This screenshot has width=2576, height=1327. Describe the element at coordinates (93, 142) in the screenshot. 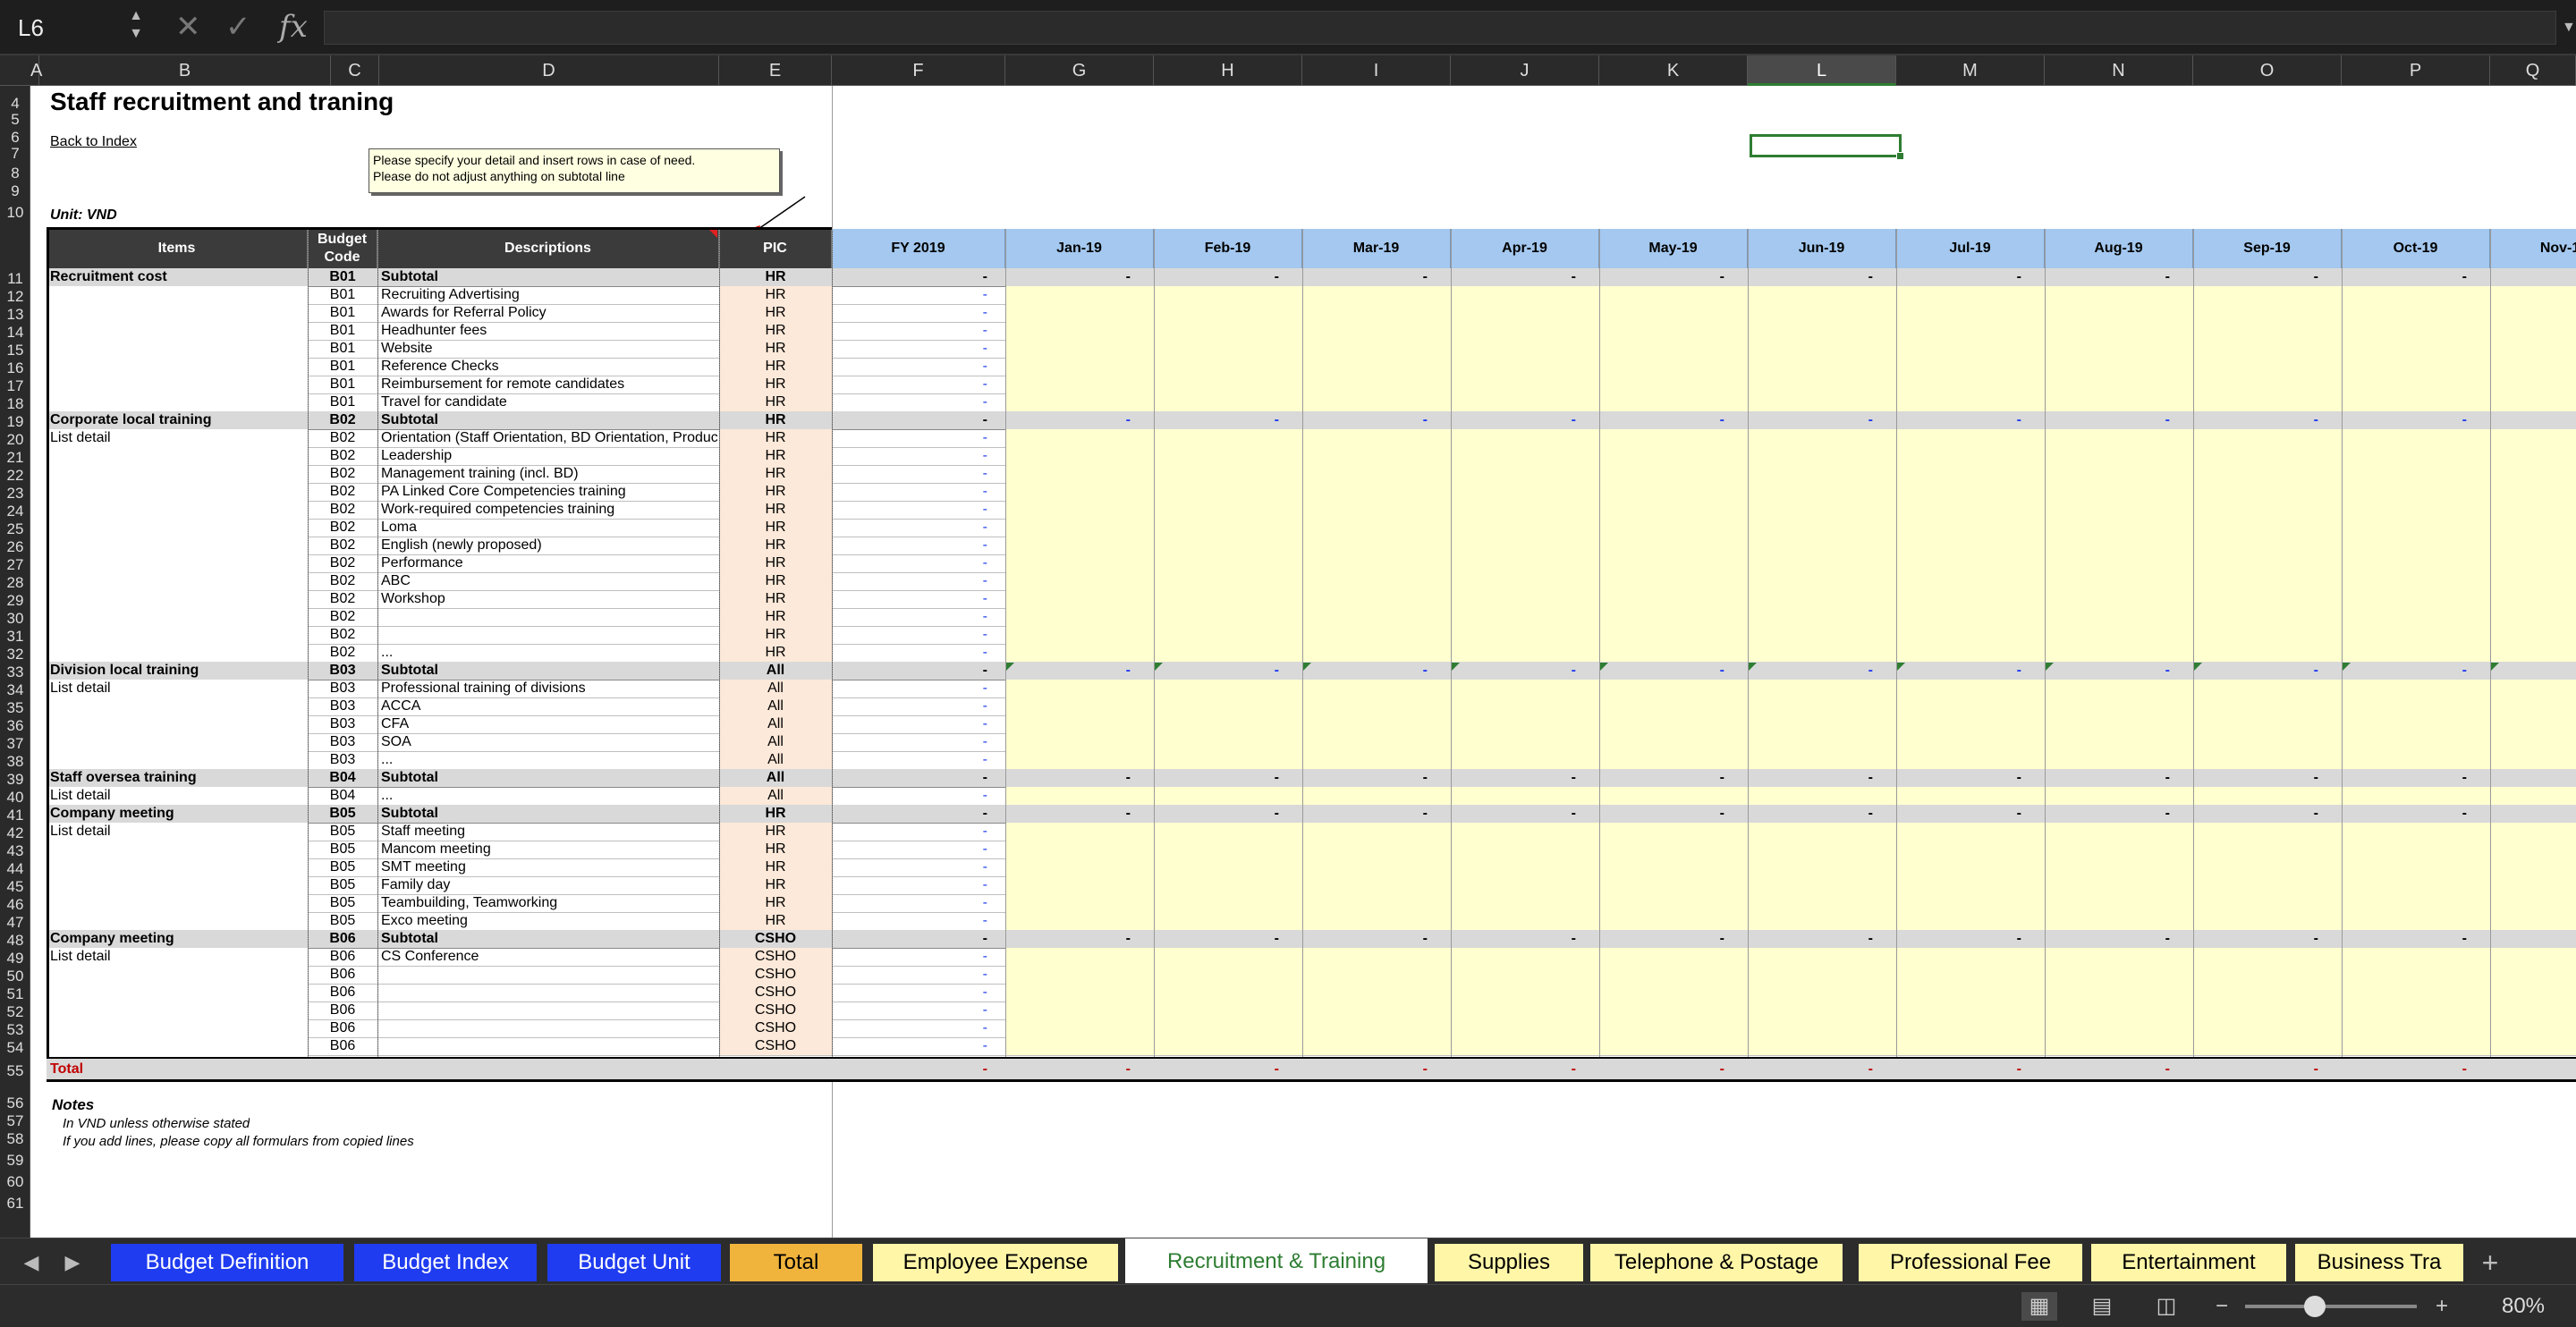

I see `back-to-index-link: Back to Index` at that location.